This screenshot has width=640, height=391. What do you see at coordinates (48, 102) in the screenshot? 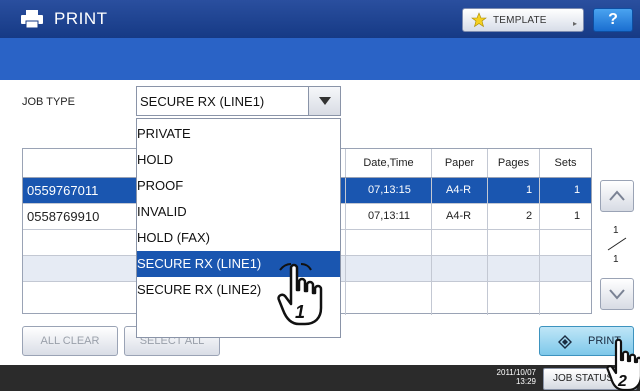
I see `job-type-label: JOB TYPE` at bounding box center [48, 102].